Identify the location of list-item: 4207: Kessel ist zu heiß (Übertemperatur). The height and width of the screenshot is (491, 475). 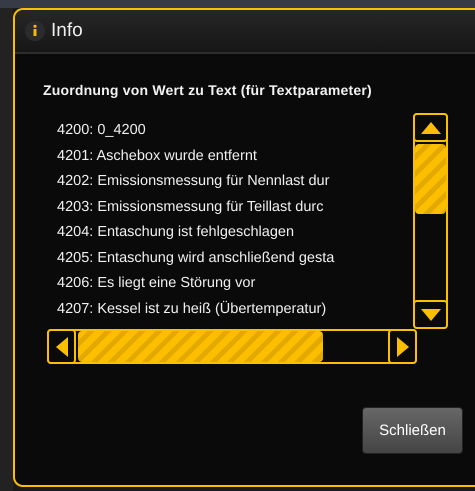
(235, 311).